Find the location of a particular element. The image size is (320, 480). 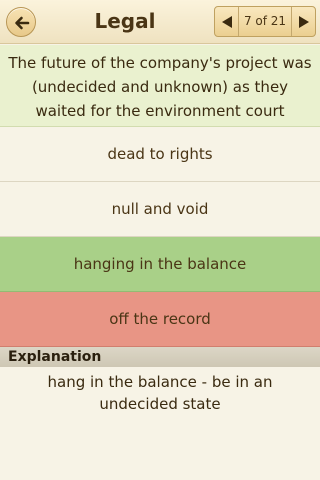

back-button is located at coordinates (21, 22).